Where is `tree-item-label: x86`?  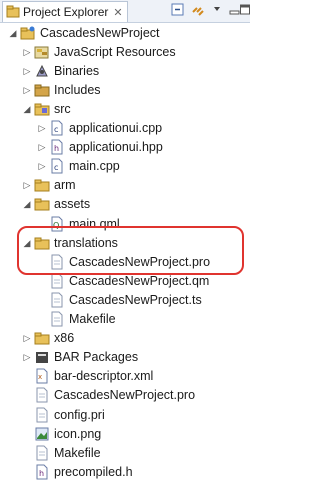
tree-item-label: x86 is located at coordinates (64, 338).